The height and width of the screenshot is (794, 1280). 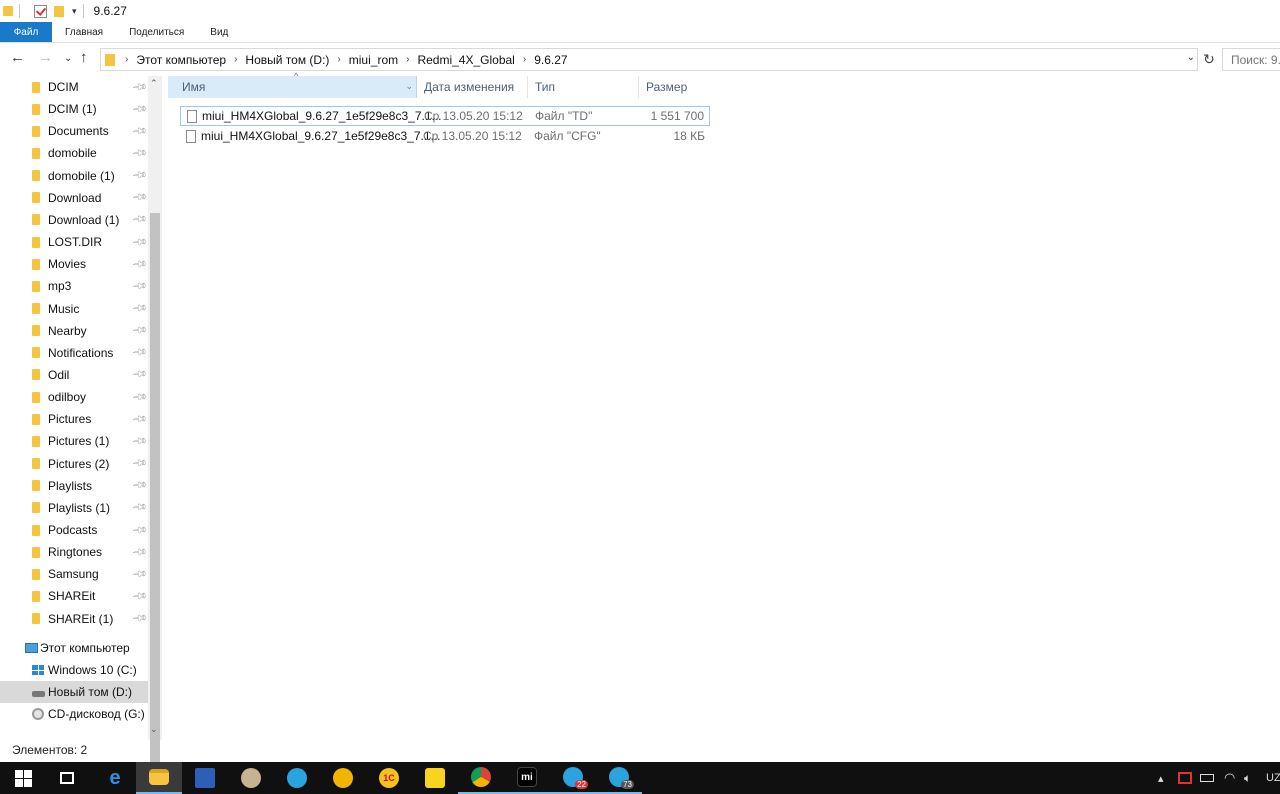 I want to click on battery-icon, so click(x=1207, y=778).